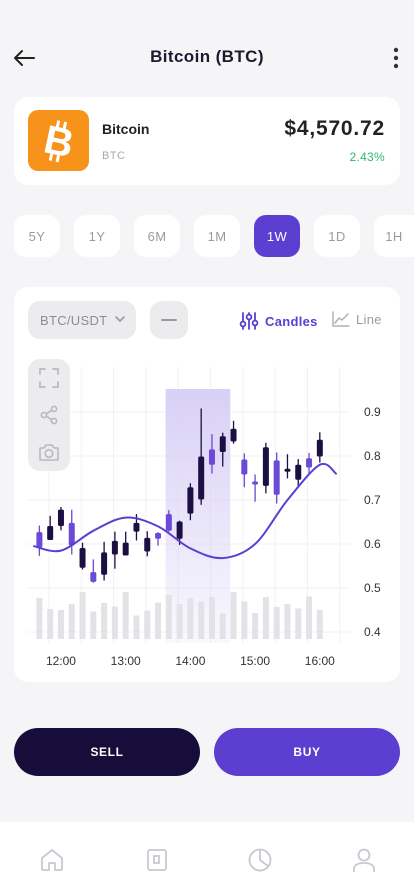  I want to click on price-change: 2.43%, so click(367, 157).